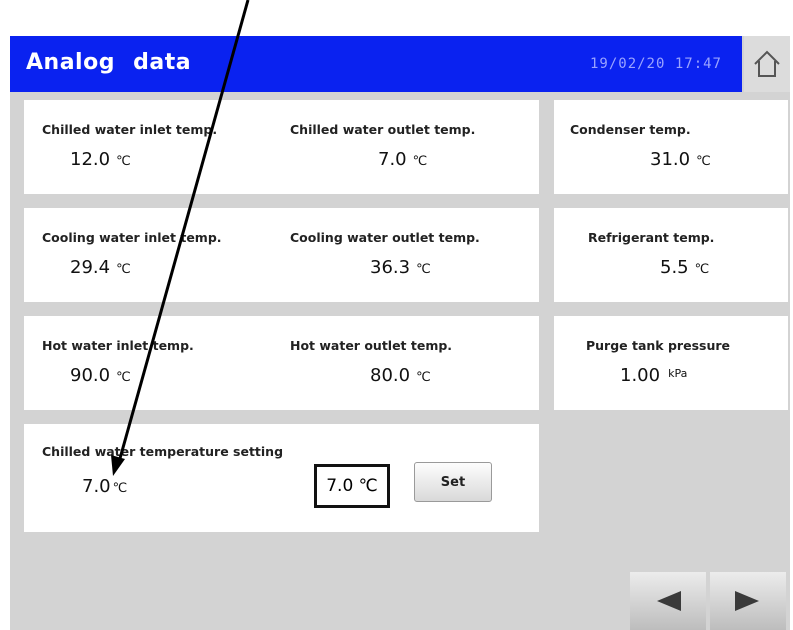  Describe the element at coordinates (453, 482) in the screenshot. I see `set-button: Set` at that location.